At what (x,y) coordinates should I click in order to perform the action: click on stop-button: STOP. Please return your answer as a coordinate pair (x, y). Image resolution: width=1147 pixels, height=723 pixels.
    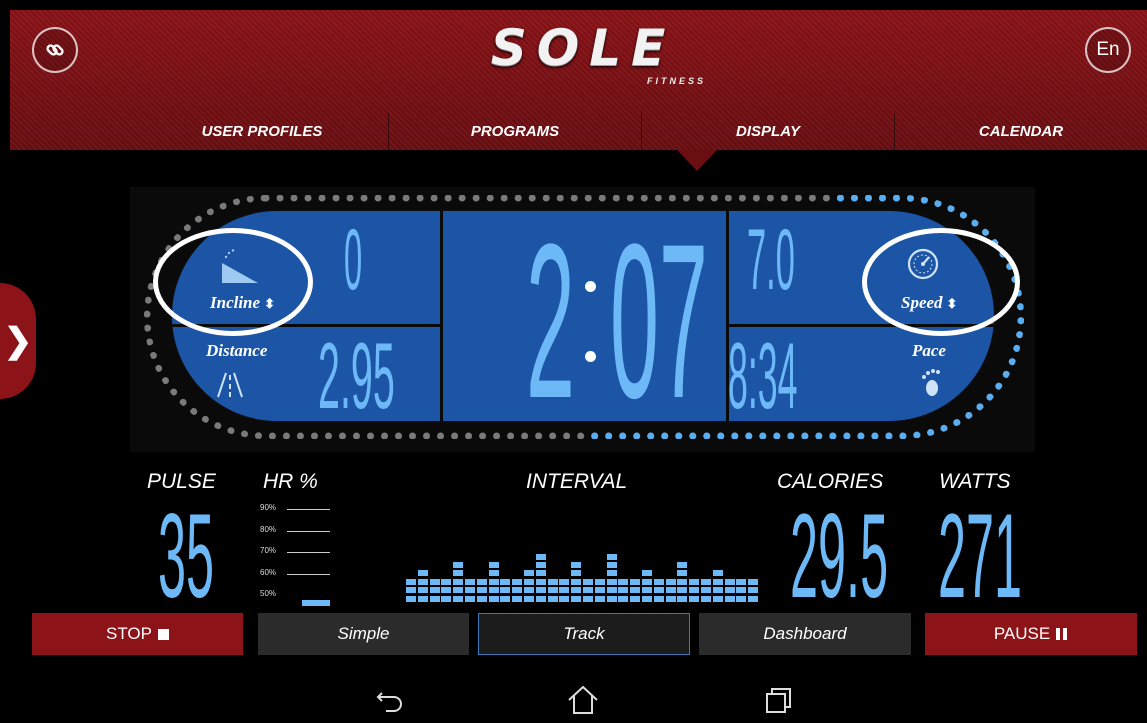
    Looking at the image, I should click on (137, 634).